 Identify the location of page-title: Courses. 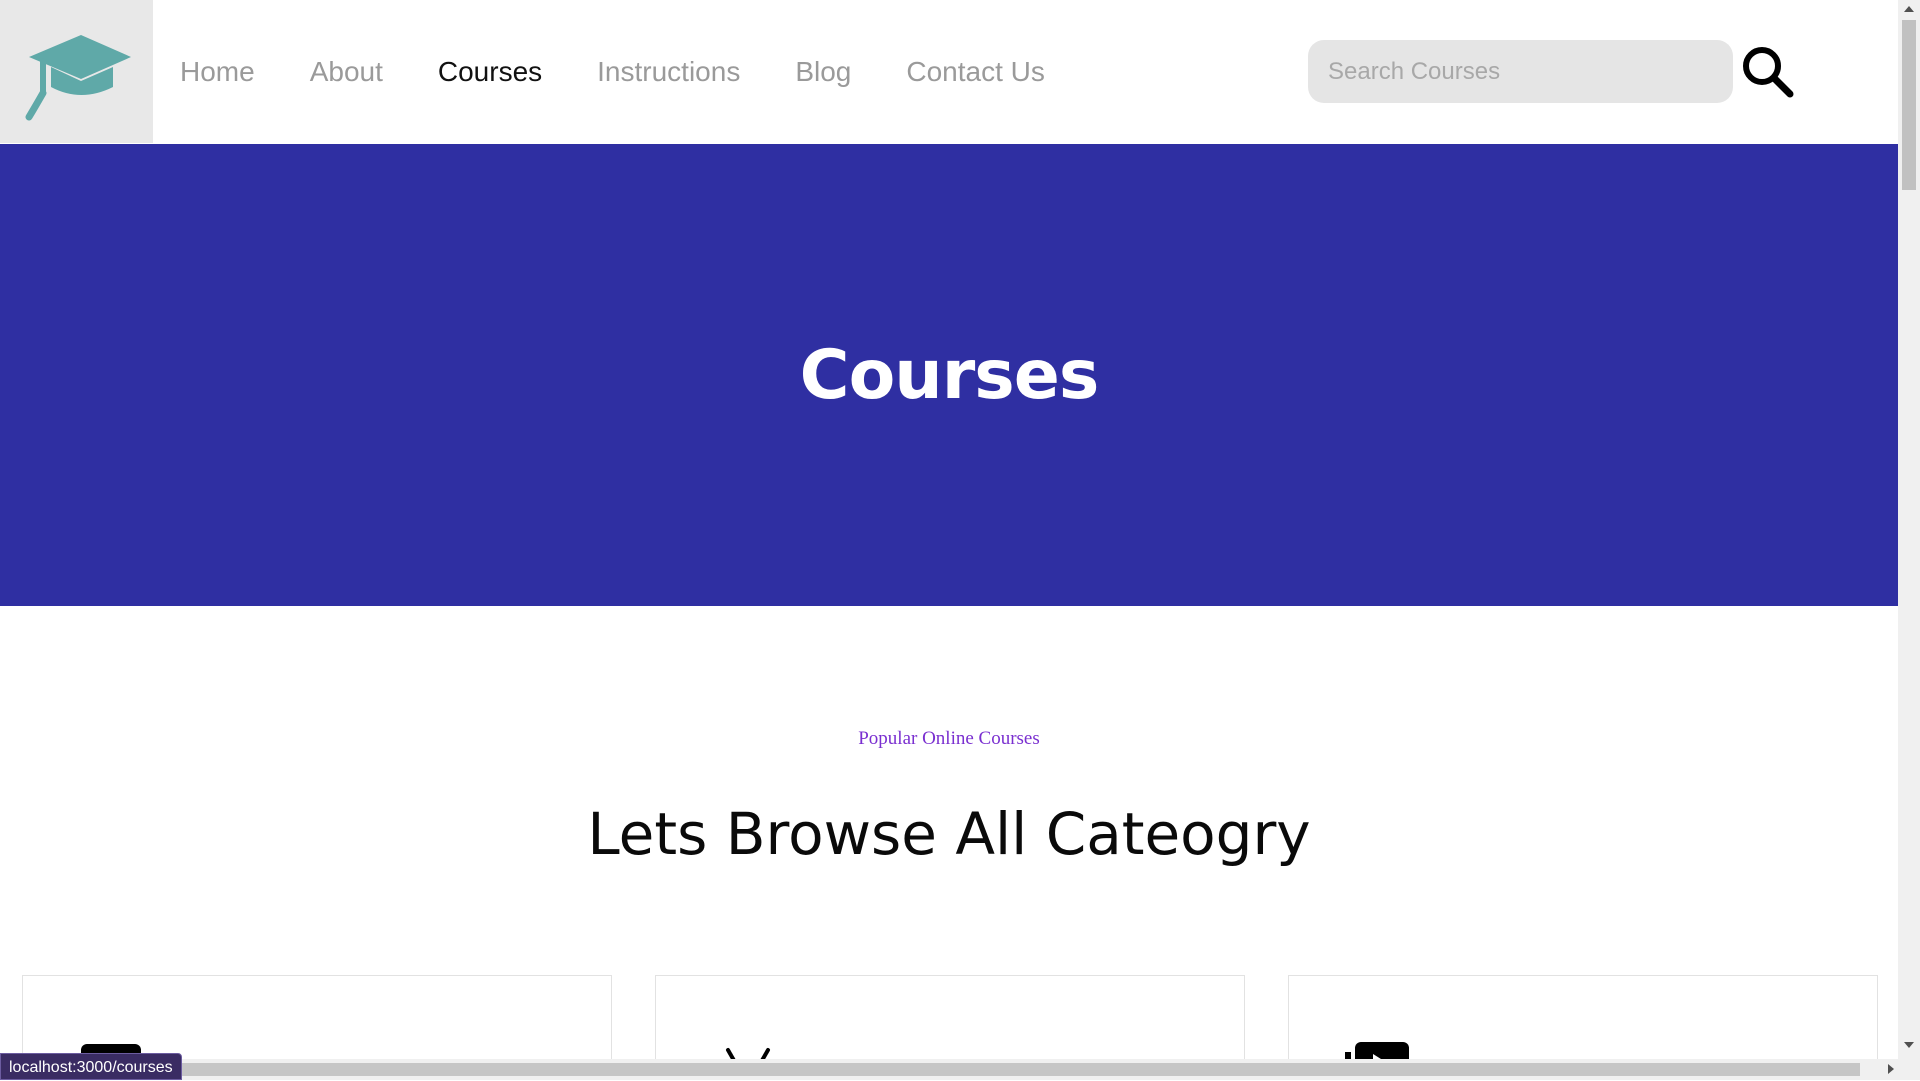
(949, 375).